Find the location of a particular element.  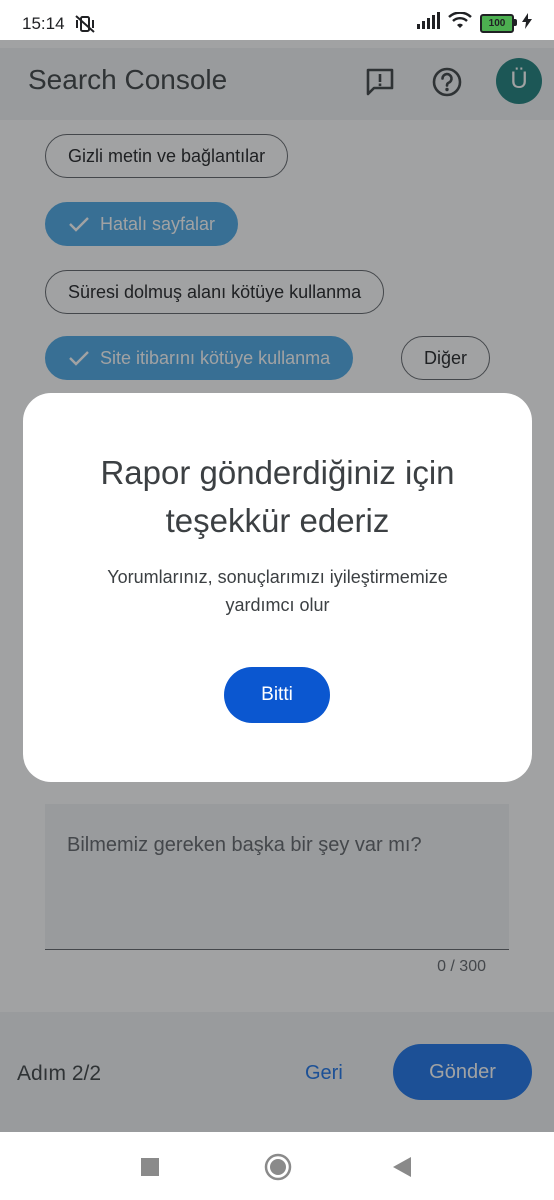

signal-icon is located at coordinates (428, 23).